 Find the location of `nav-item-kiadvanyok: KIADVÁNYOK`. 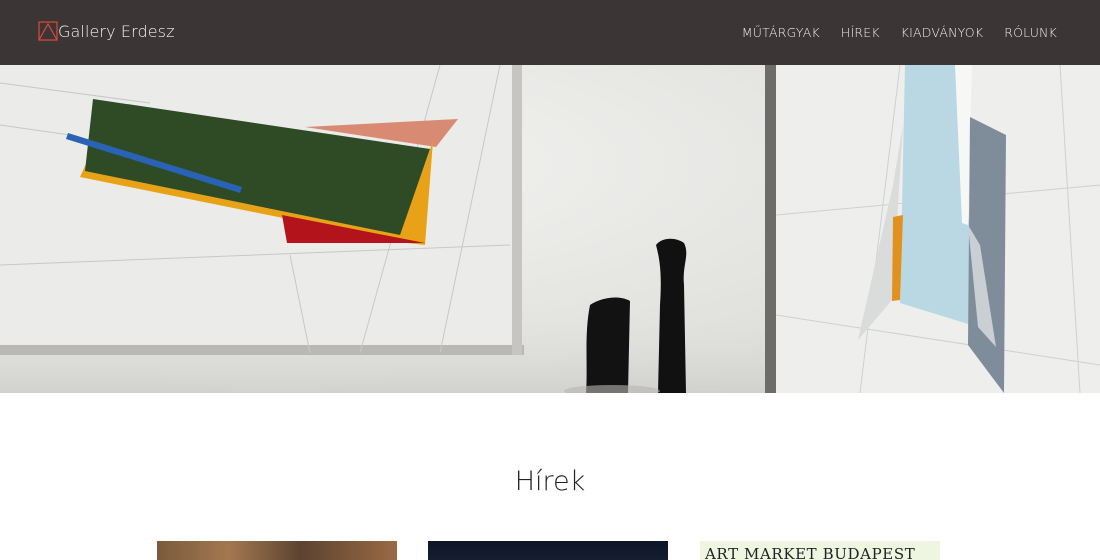

nav-item-kiadvanyok: KIADVÁNYOK is located at coordinates (942, 32).